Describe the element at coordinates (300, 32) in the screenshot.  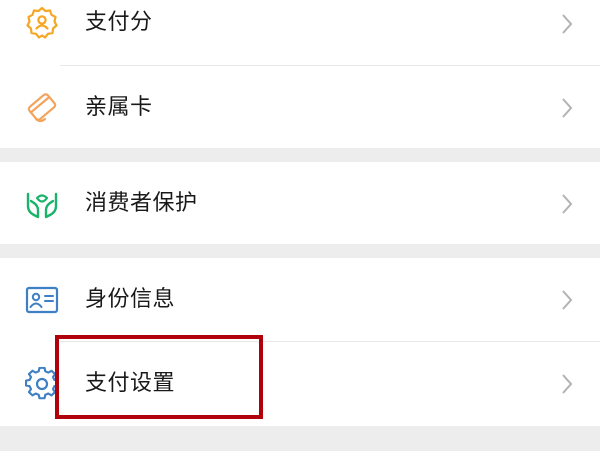
I see `list-item-payscore: 支付分` at that location.